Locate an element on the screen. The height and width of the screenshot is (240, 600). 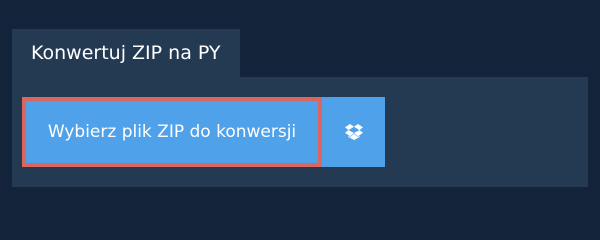
choose-zip-file-label: Wybierz plik ZIP do konwersji is located at coordinates (172, 131).